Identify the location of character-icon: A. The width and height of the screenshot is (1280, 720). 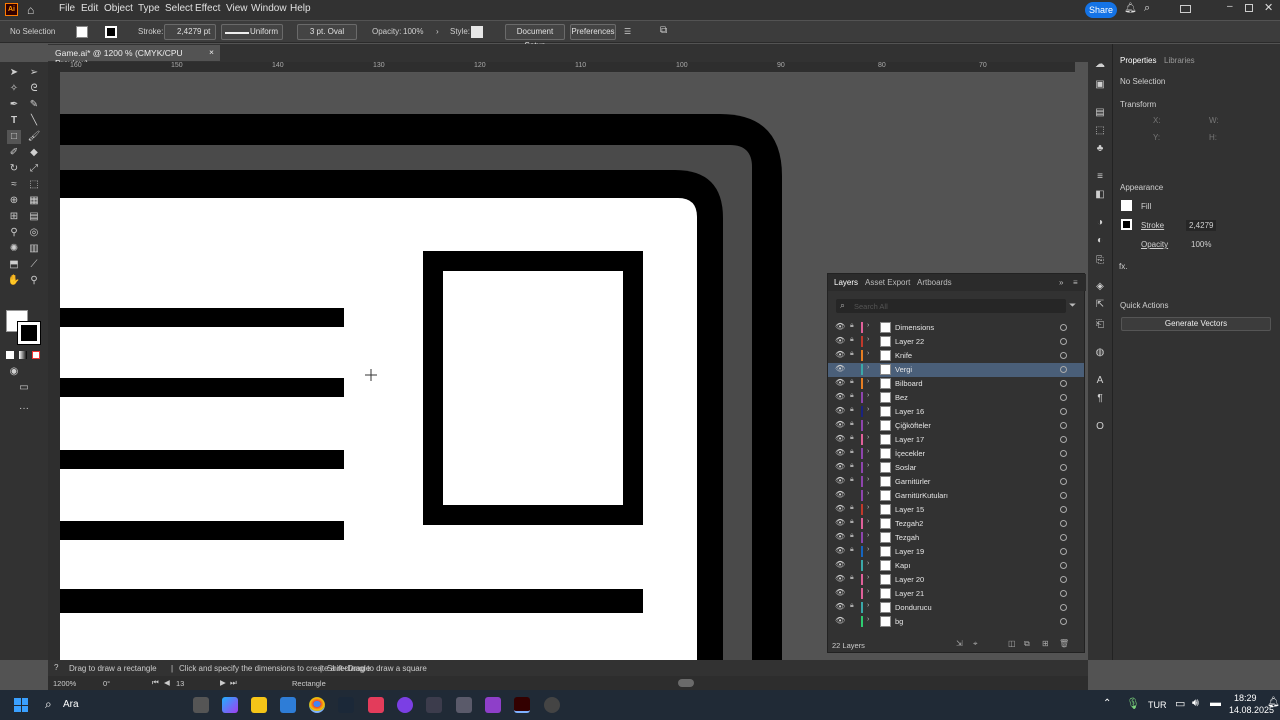
(1100, 381).